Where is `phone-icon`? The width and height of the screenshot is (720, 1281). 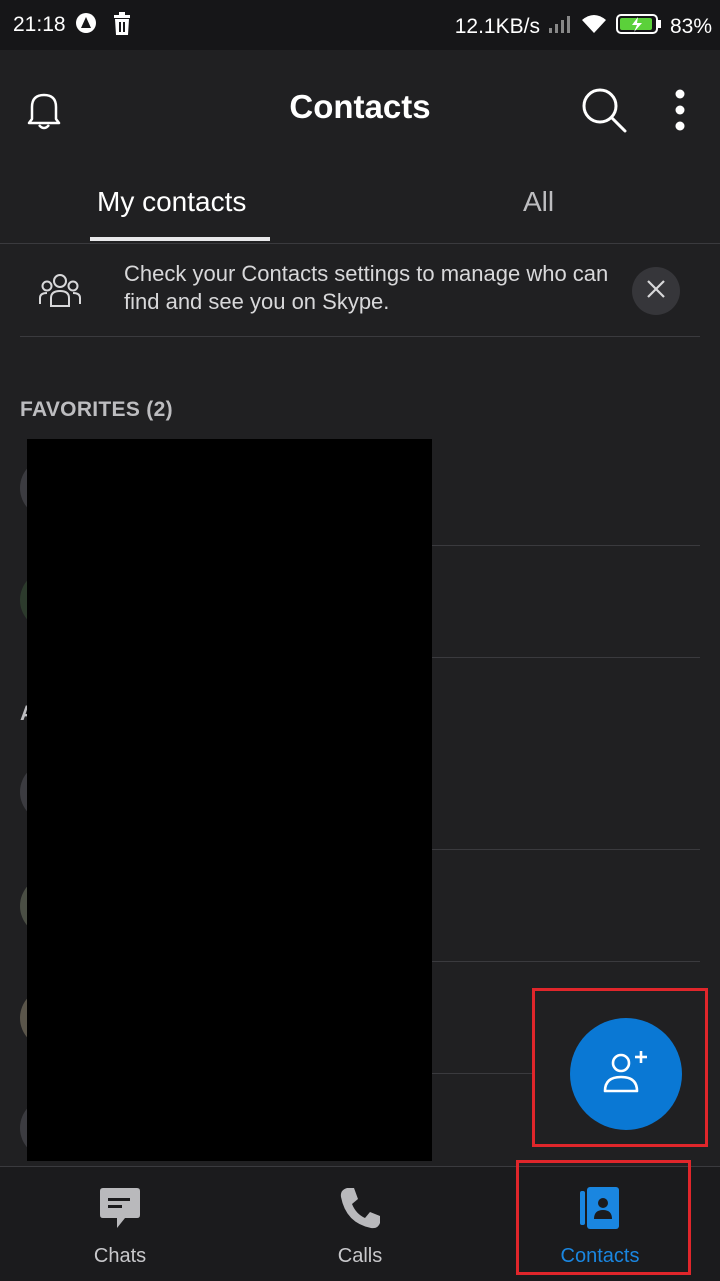 phone-icon is located at coordinates (360, 1210).